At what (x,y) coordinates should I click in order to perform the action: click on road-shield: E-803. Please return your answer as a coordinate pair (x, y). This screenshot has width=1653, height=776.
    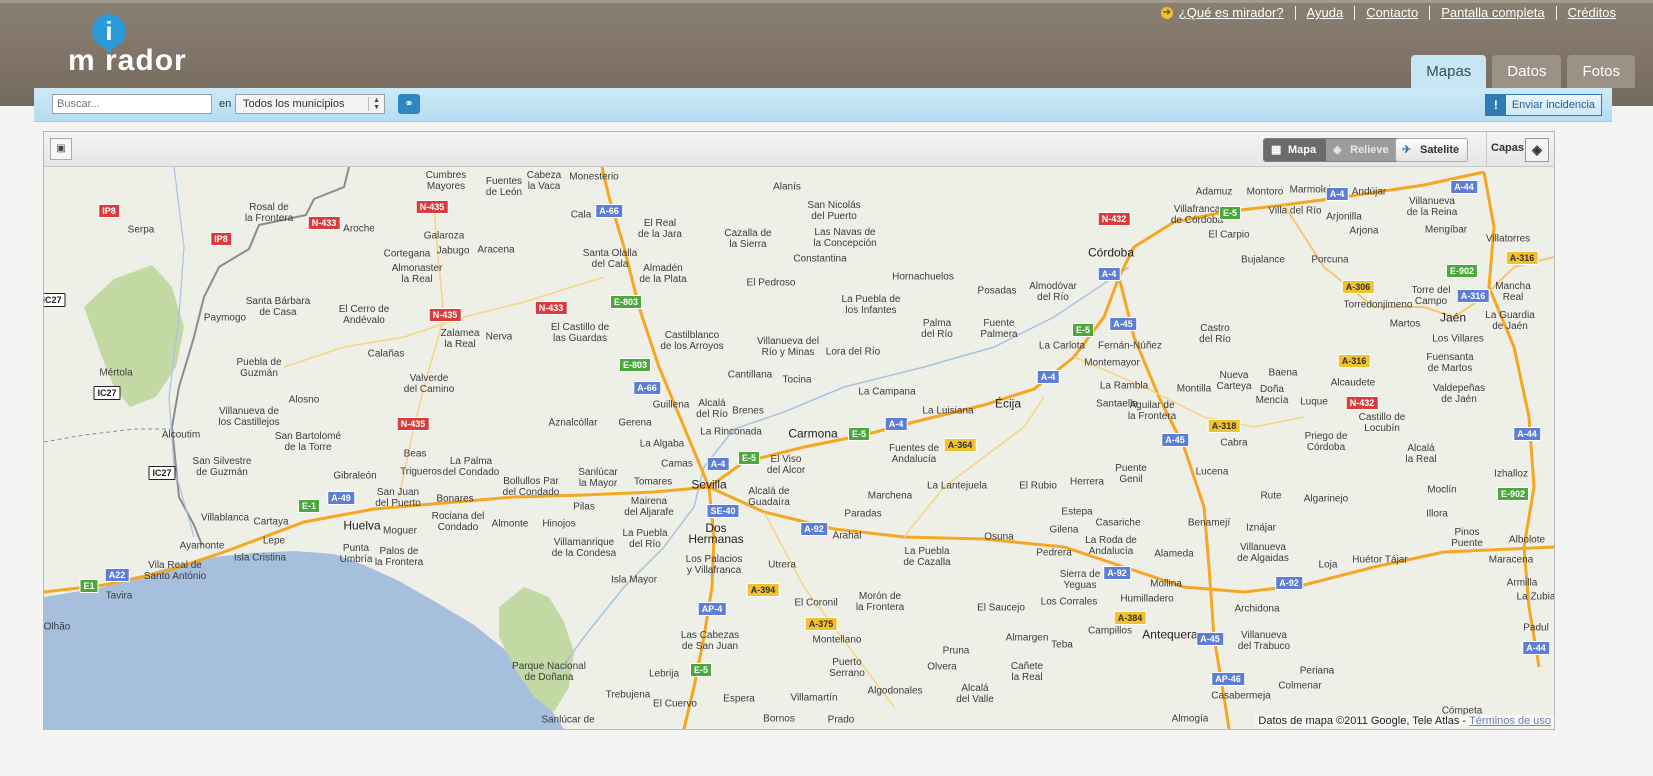
    Looking at the image, I should click on (626, 302).